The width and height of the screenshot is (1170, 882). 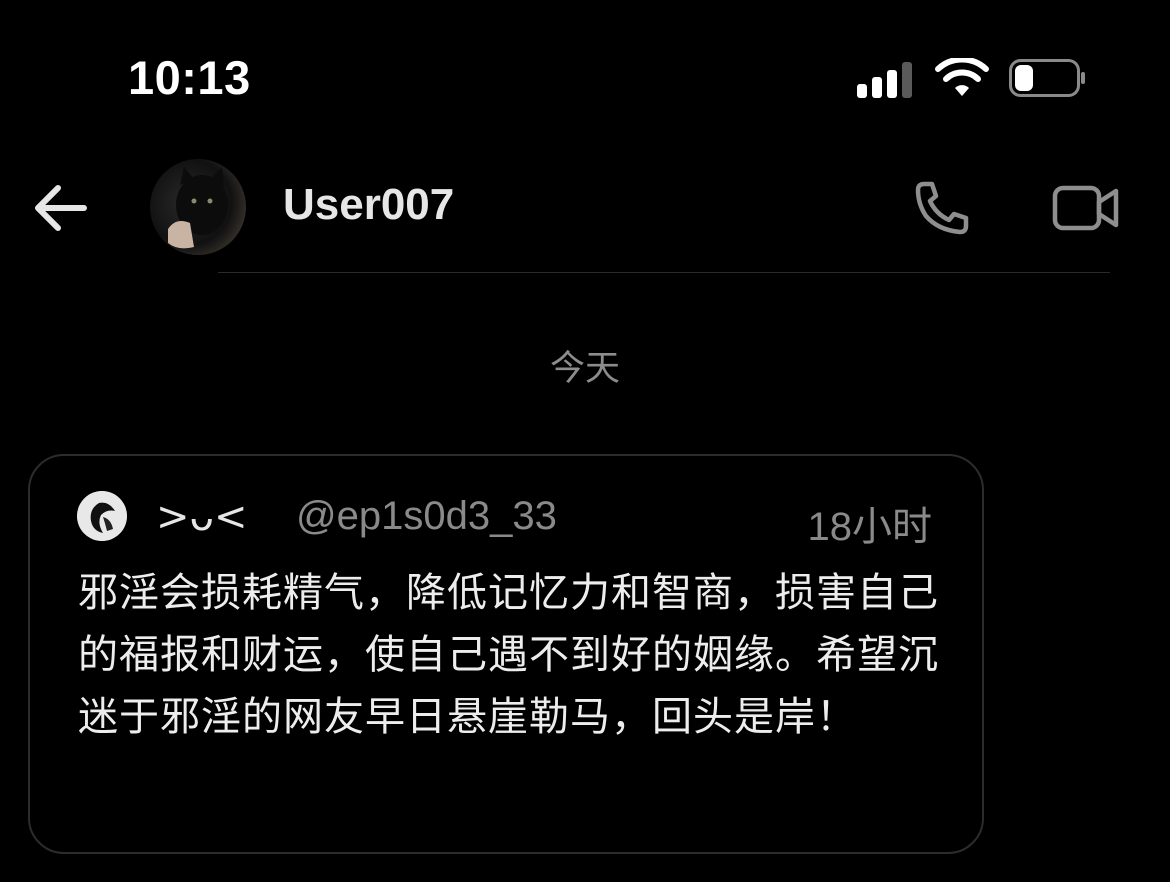 I want to click on post-author-avatar, so click(x=102, y=516).